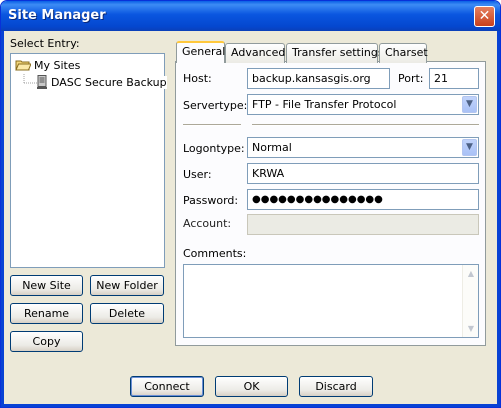  I want to click on logontype-select: Normal ▼, so click(363, 147).